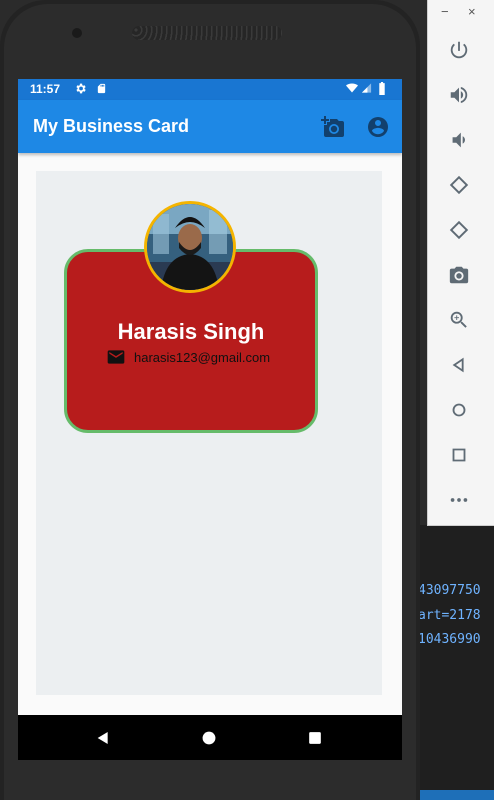 The width and height of the screenshot is (494, 800). I want to click on avatar-photo, so click(190, 247).